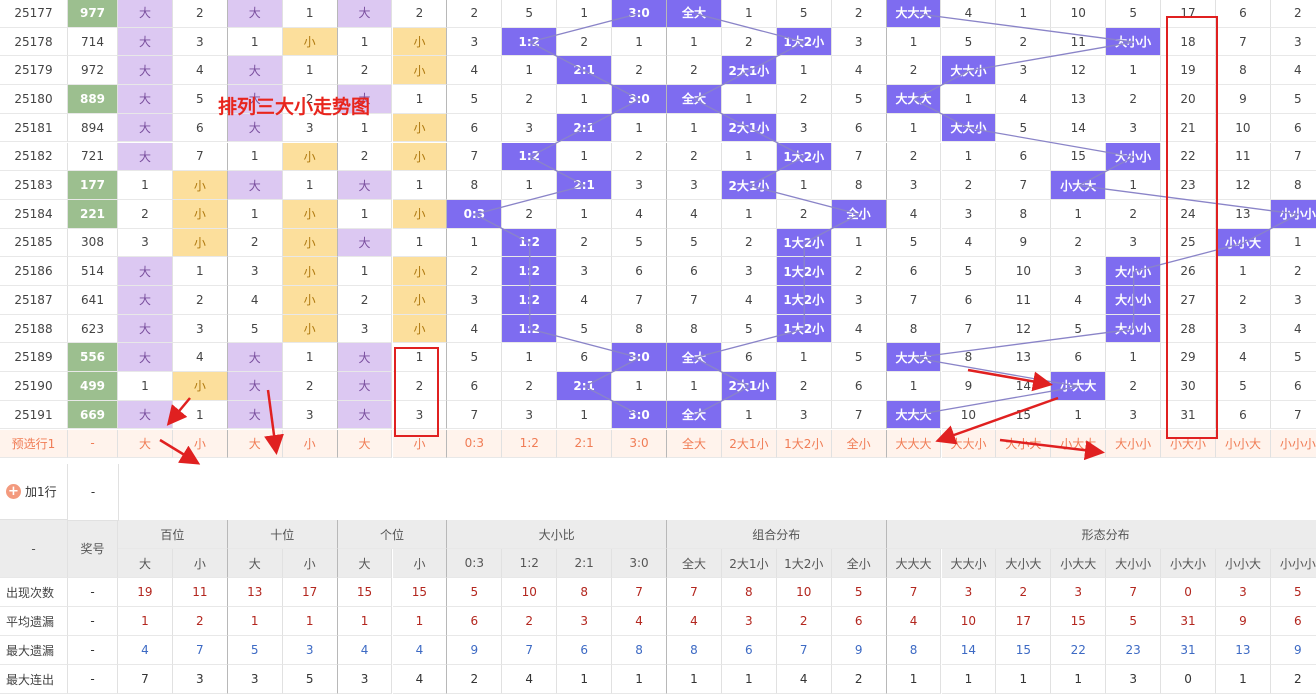 This screenshot has height=697, width=1316. Describe the element at coordinates (859, 444) in the screenshot. I see `preselect-option-13: 全小` at that location.